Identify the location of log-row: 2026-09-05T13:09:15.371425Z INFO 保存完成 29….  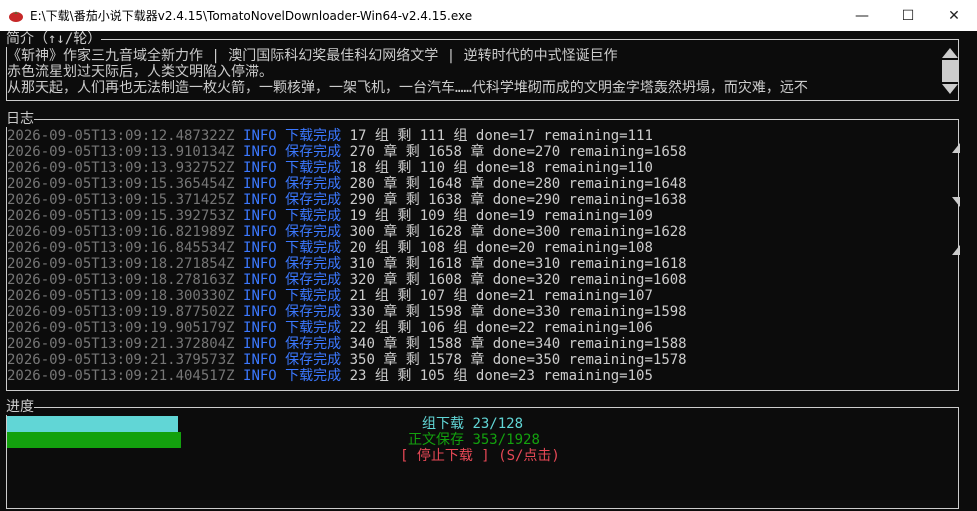
(347, 200).